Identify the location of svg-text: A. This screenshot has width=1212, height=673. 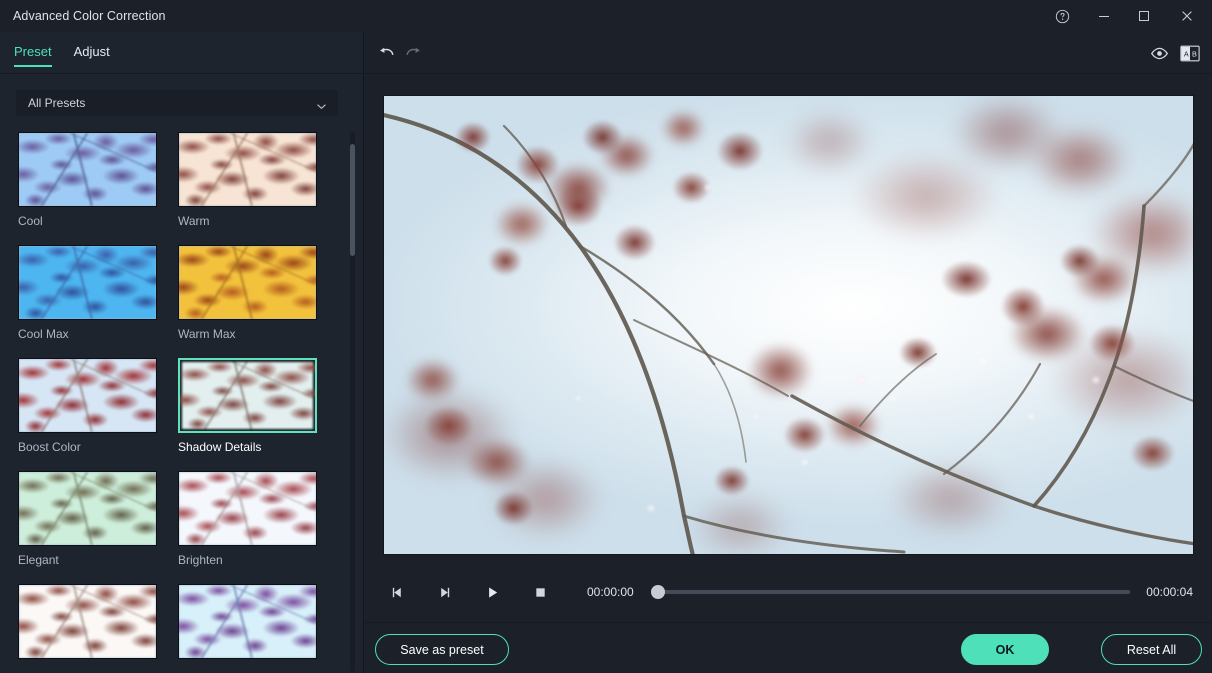
(1186, 53).